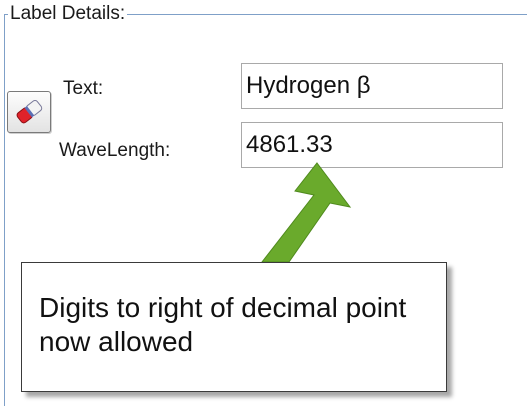 This screenshot has width=527, height=406. What do you see at coordinates (68, 14) in the screenshot?
I see `groupbox-title: Label Details:` at bounding box center [68, 14].